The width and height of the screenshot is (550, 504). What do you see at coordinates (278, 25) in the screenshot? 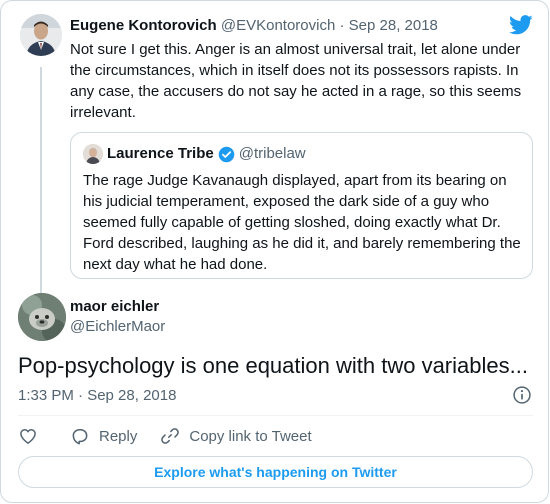
I see `parent-author-handle: @EVKontorovich` at bounding box center [278, 25].